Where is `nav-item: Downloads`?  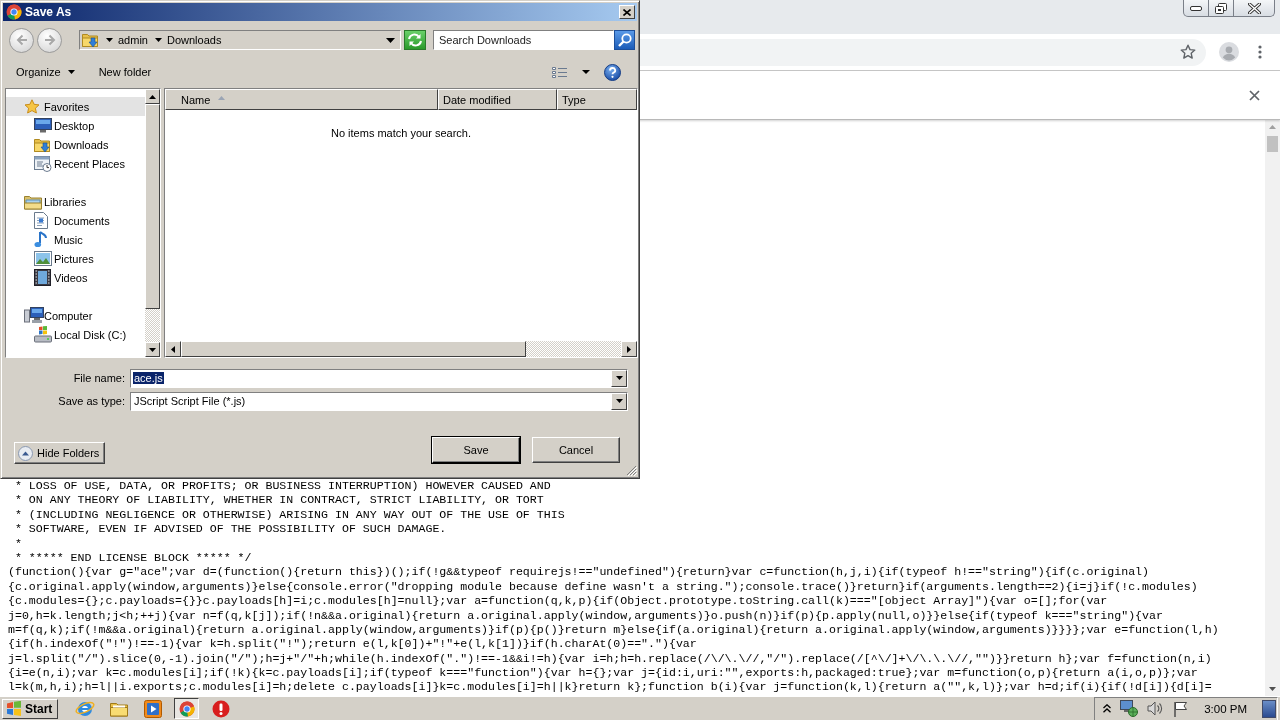 nav-item: Downloads is located at coordinates (75, 144).